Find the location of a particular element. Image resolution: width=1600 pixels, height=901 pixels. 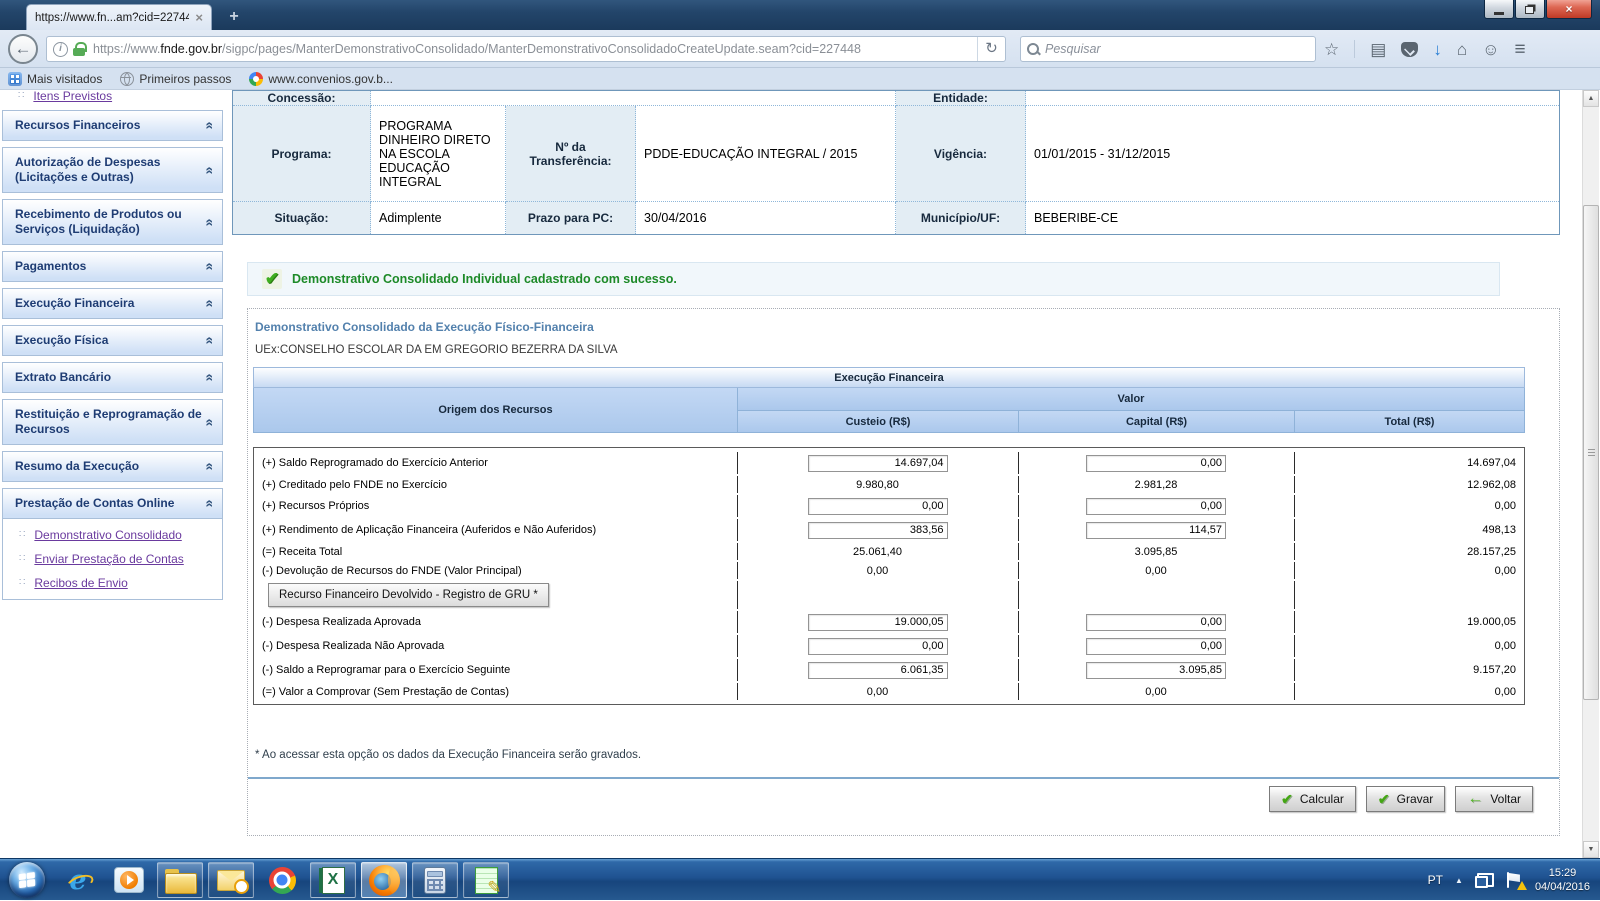

bookmark-item-0: Mais visitados is located at coordinates (55, 78).